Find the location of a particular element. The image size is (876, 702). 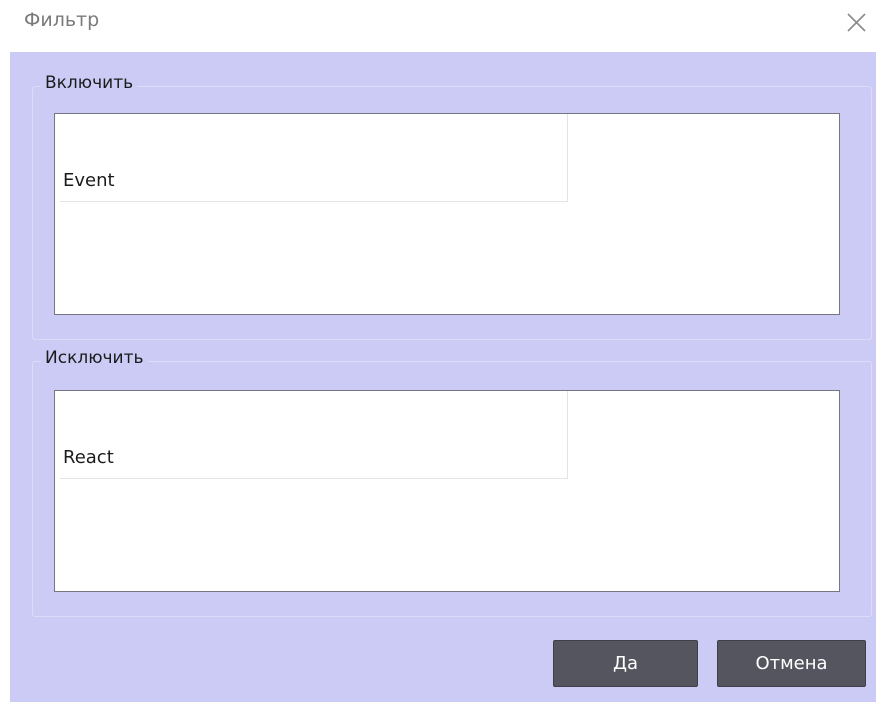

close-button is located at coordinates (856, 22).